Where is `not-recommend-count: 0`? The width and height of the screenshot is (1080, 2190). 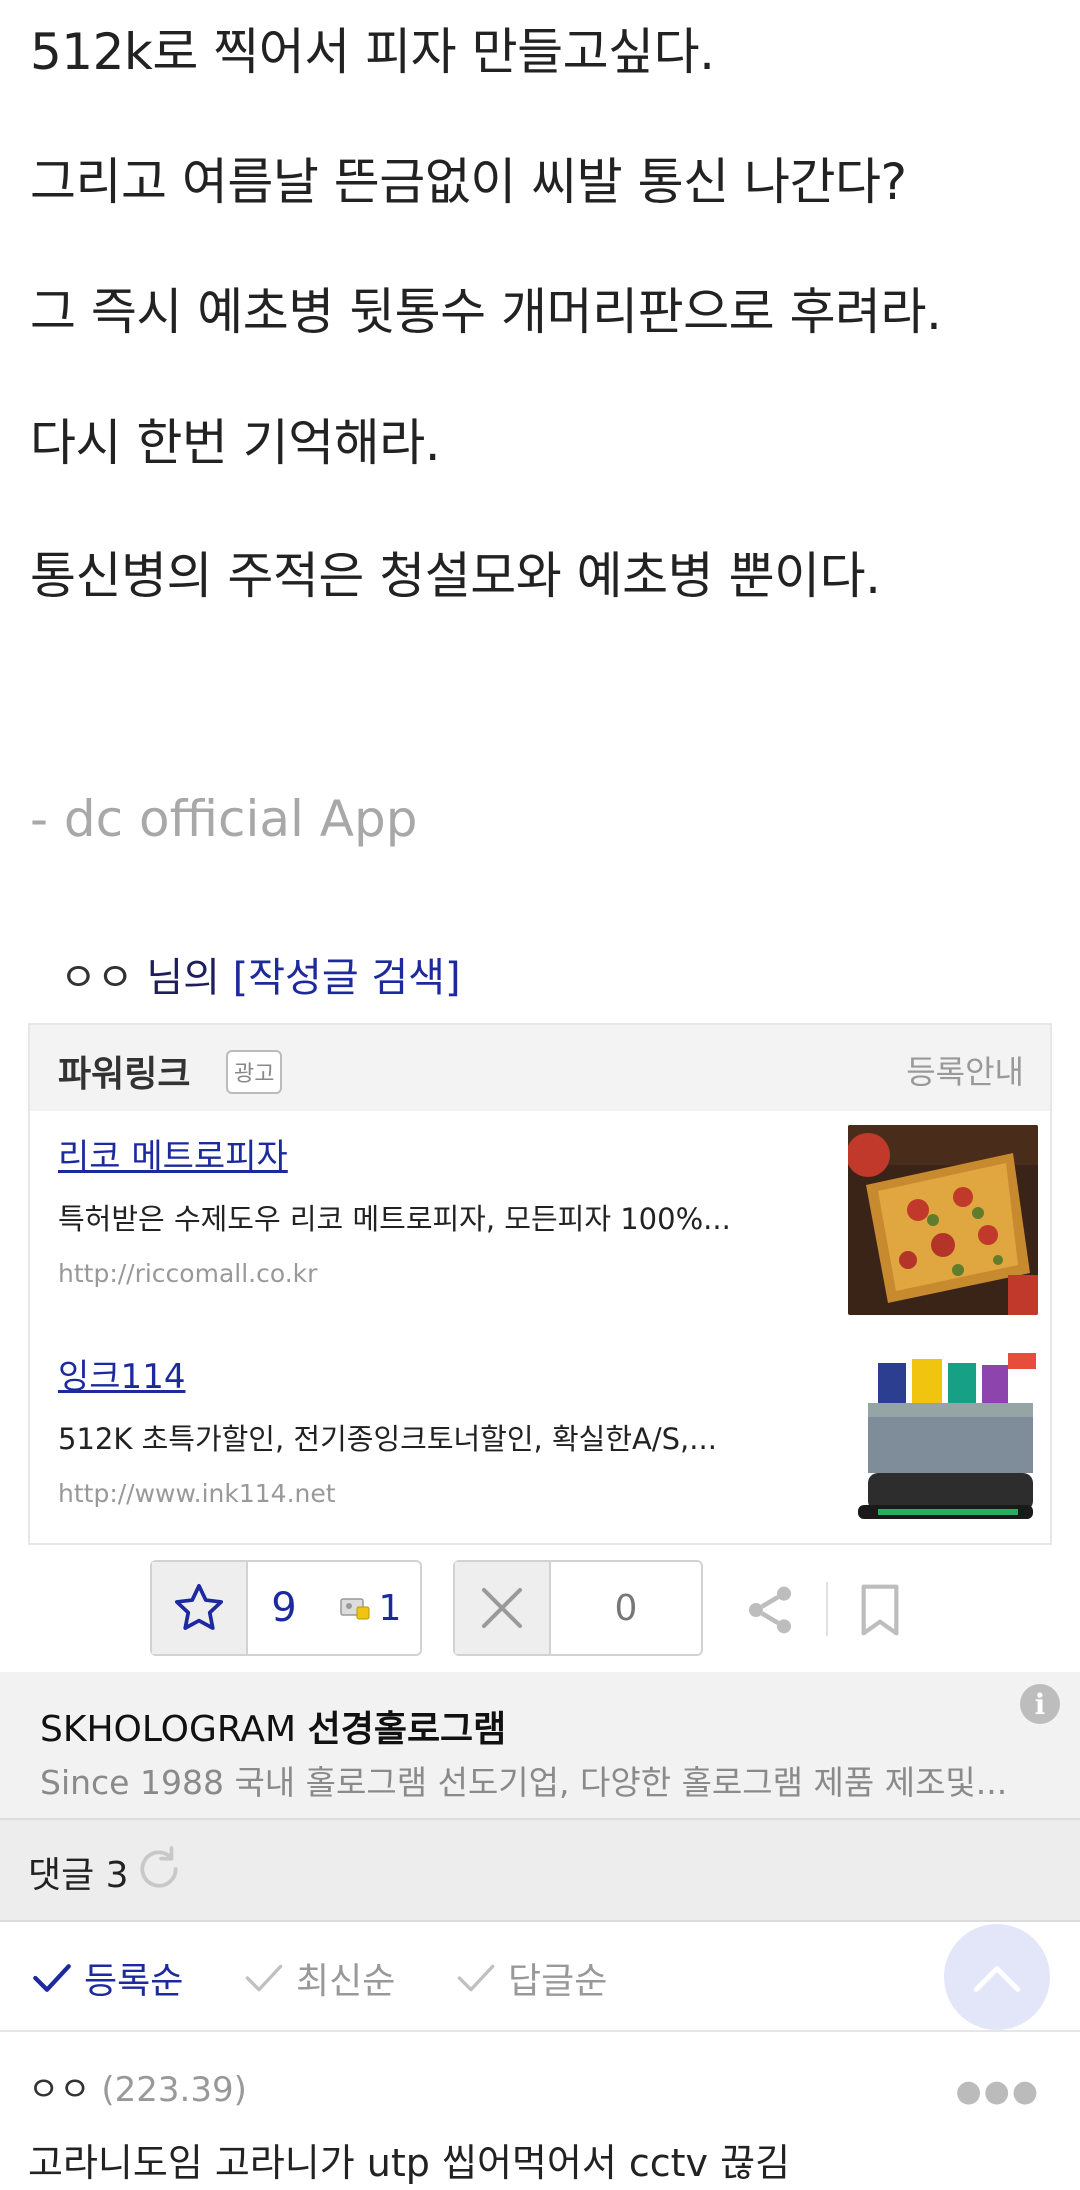 not-recommend-count: 0 is located at coordinates (626, 1608).